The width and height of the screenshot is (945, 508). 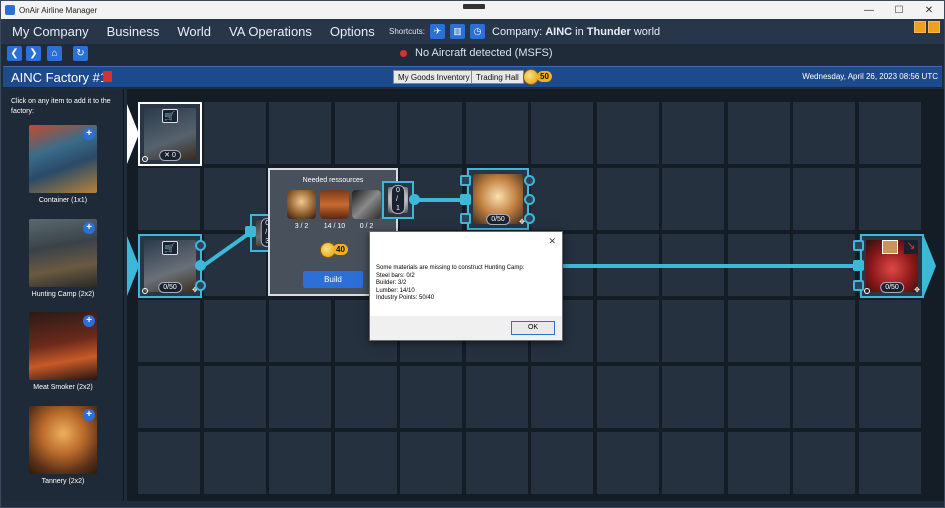 I want to click on pelt-node: 0/50 ✥, so click(x=498, y=199).